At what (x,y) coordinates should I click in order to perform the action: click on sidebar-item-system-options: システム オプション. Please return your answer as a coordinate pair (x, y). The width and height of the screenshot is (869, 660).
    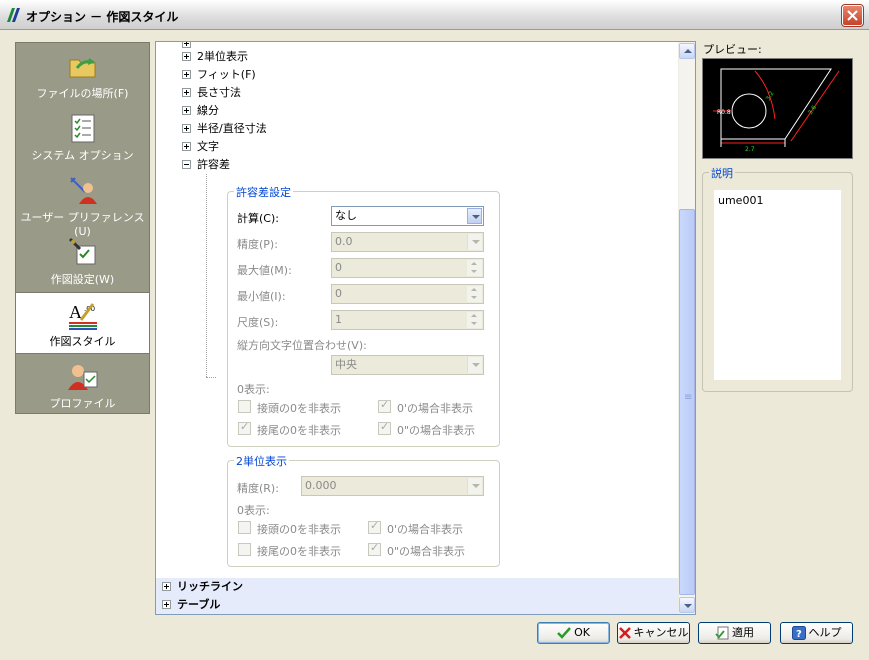
    Looking at the image, I should click on (82, 138).